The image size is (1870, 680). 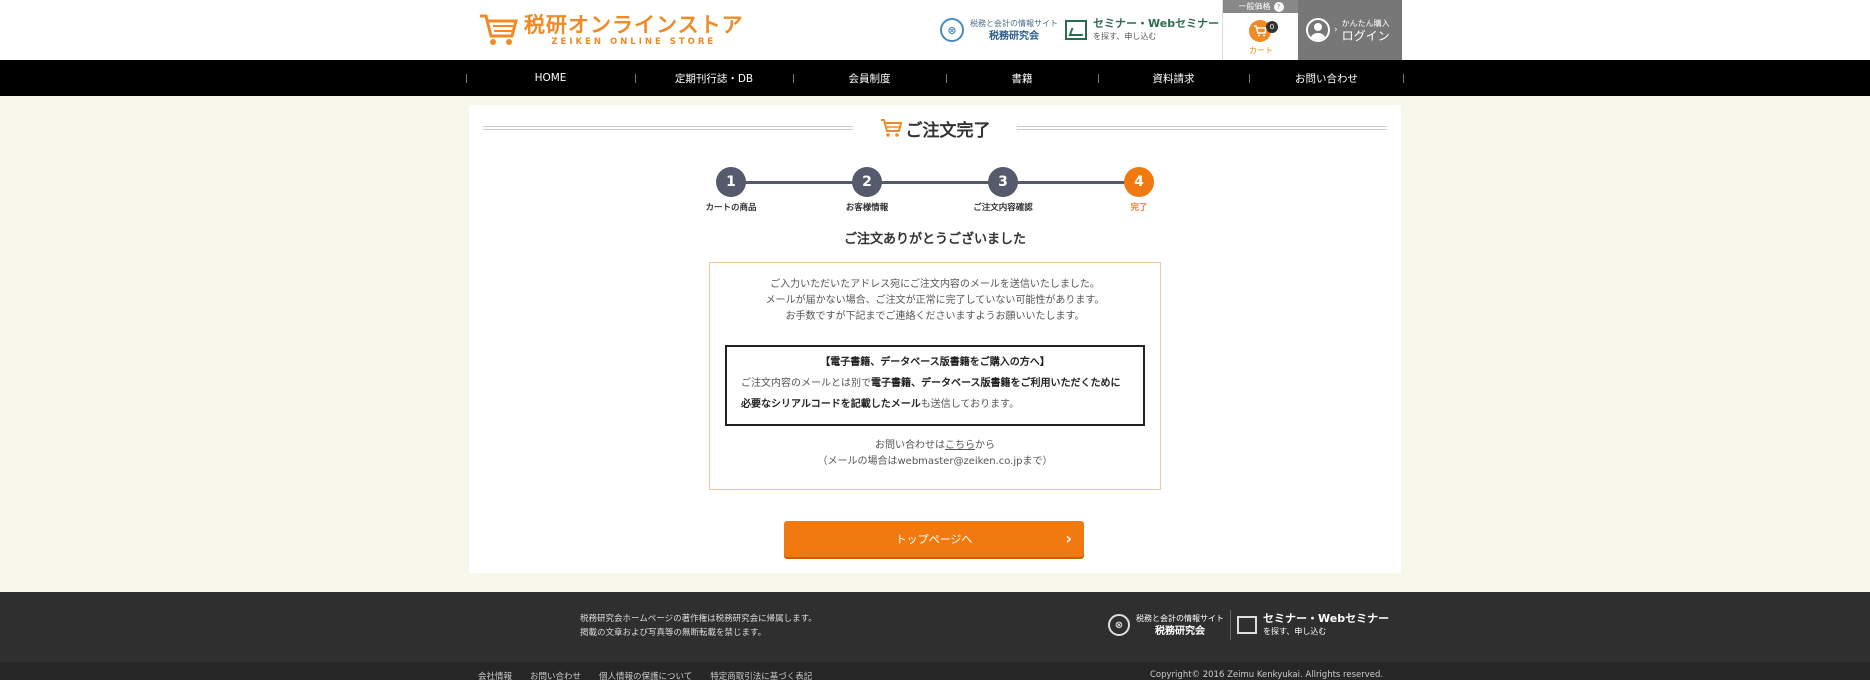 What do you see at coordinates (869, 78) in the screenshot?
I see `nav-item-membership: 会員制度` at bounding box center [869, 78].